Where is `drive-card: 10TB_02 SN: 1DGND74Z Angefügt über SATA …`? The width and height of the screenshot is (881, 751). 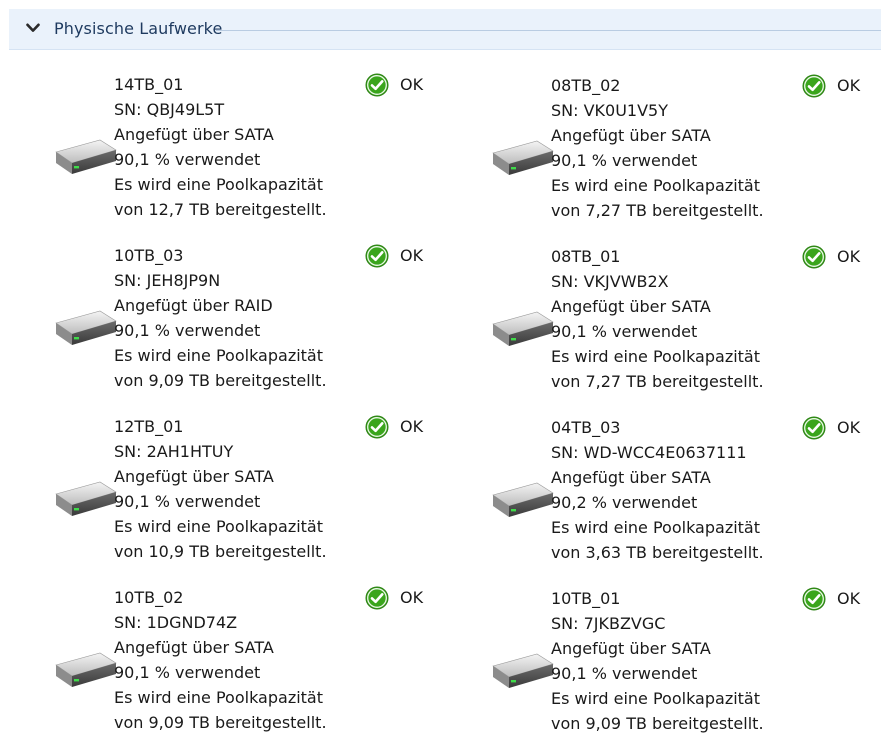
drive-card: 10TB_02 SN: 1DGND74Z Angefügt über SATA … is located at coordinates (220, 667).